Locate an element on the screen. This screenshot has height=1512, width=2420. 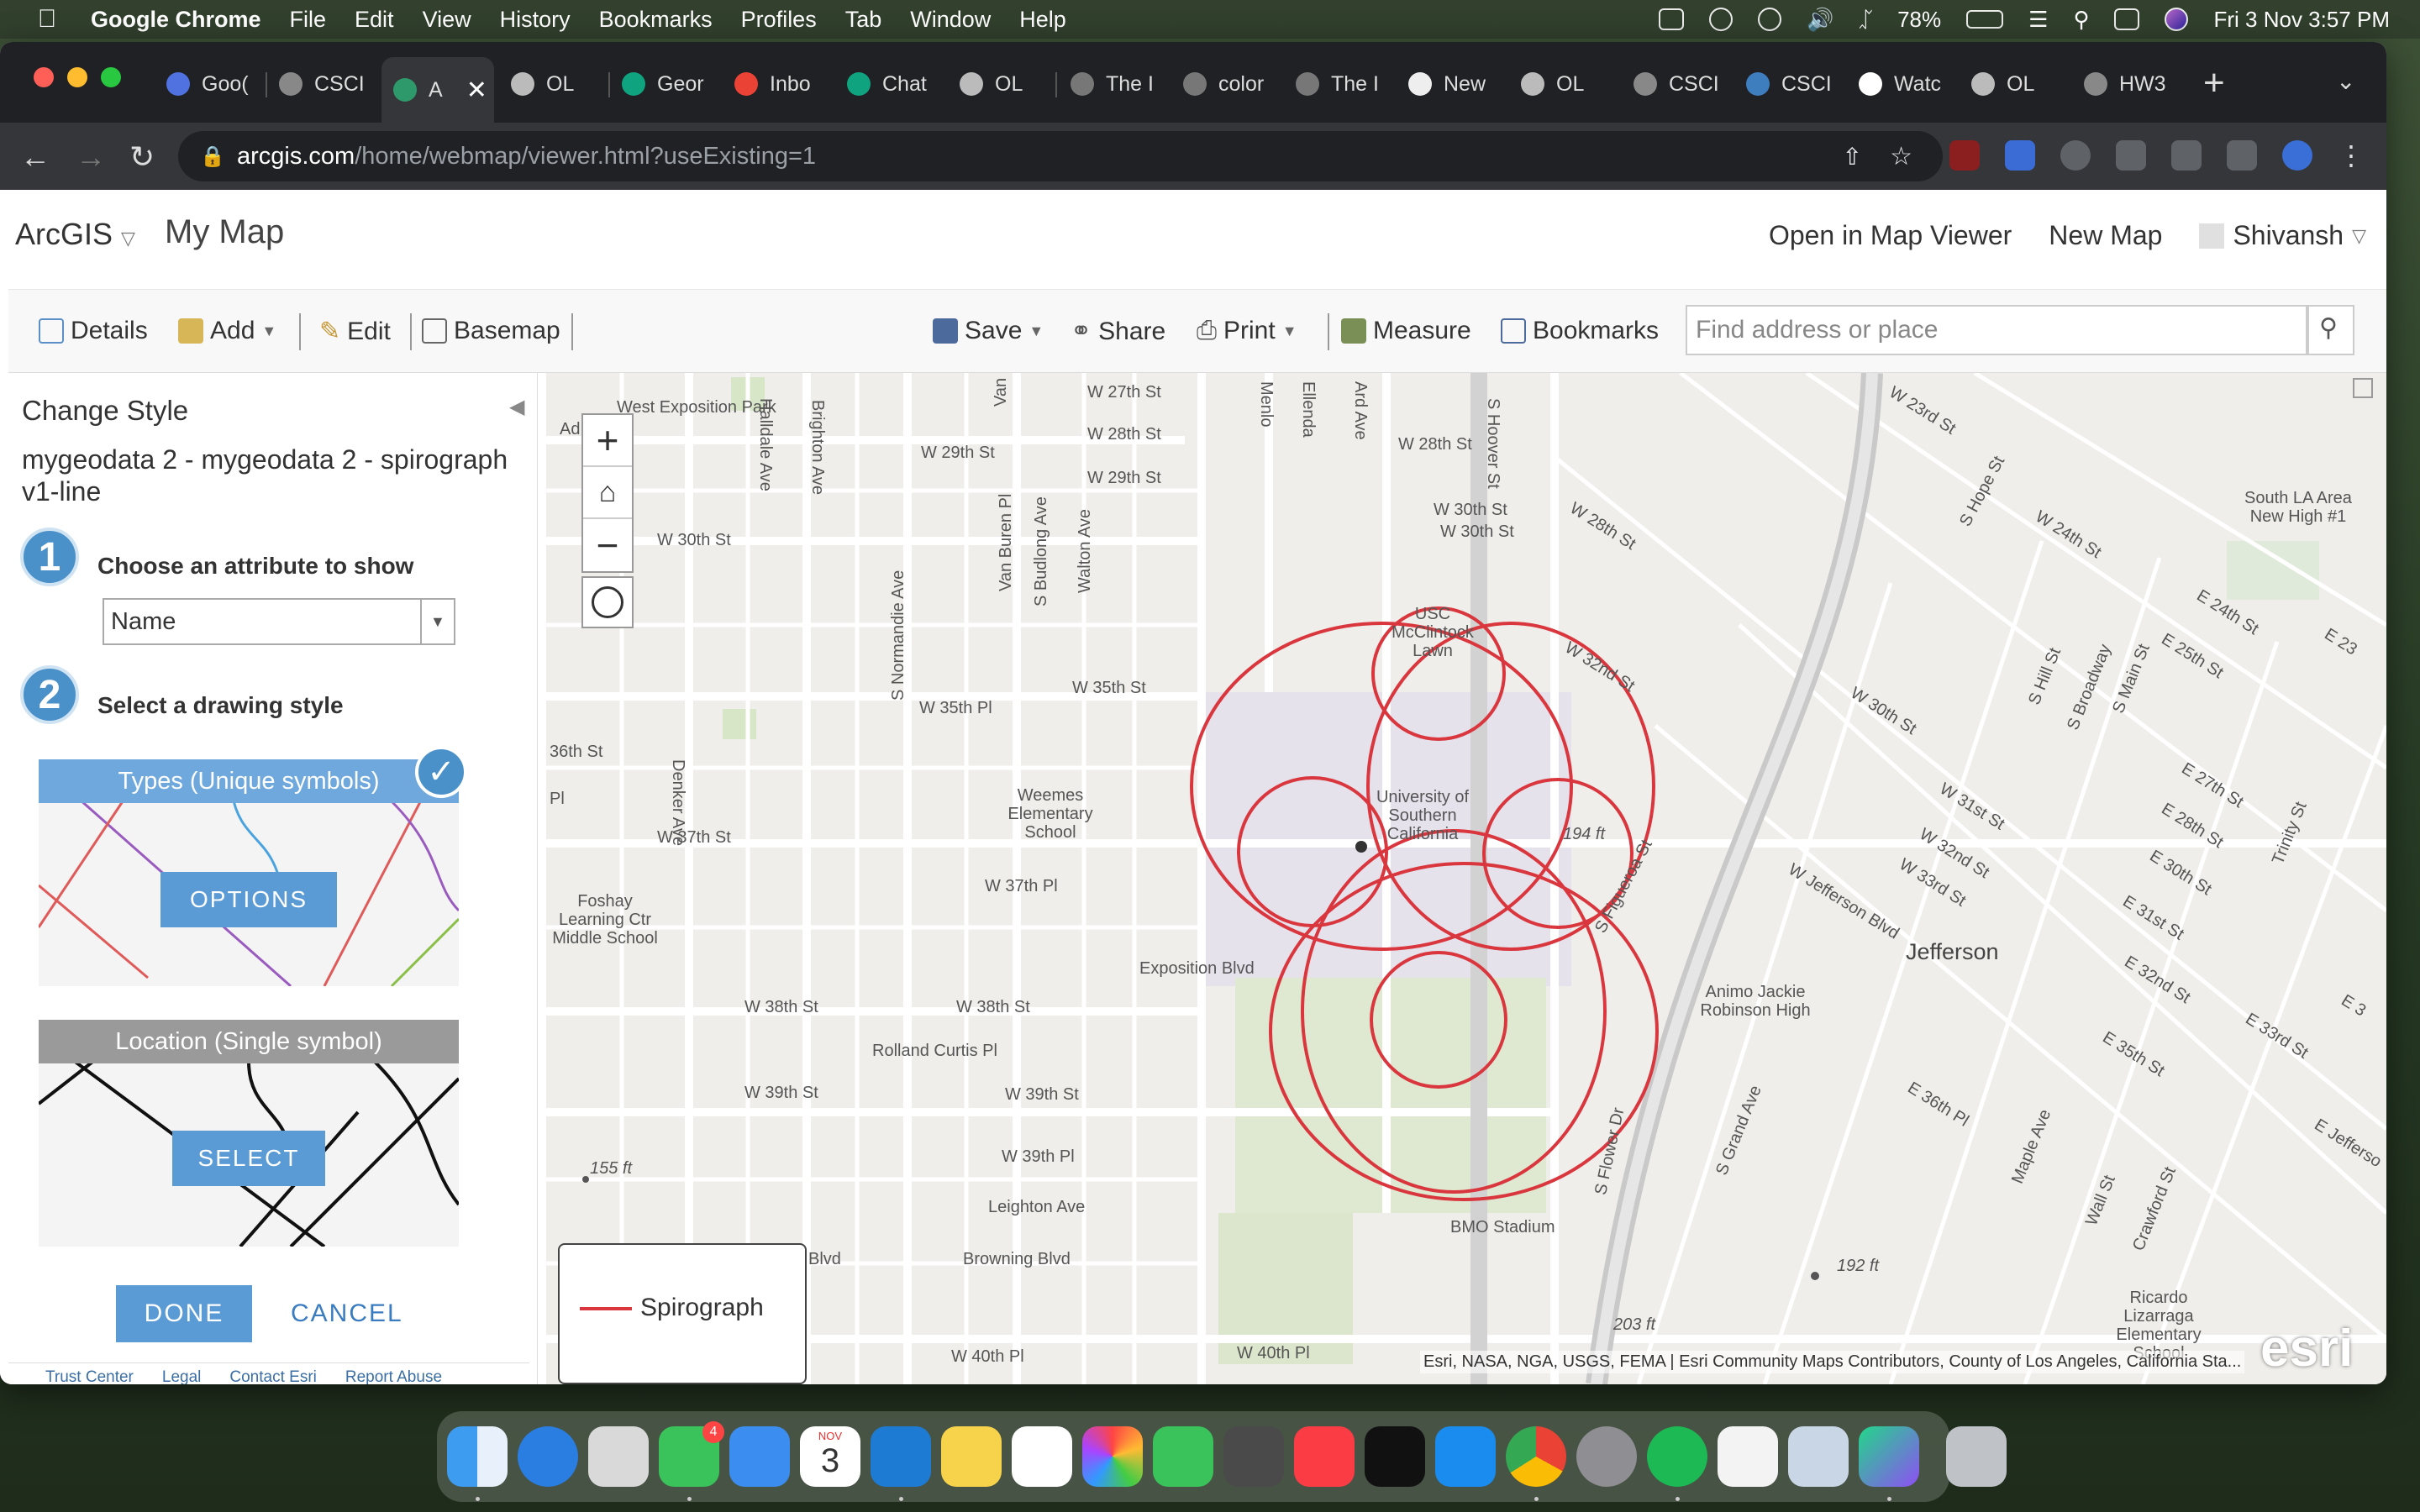
spotlight-icon: ⚲ is located at coordinates (2081, 20).